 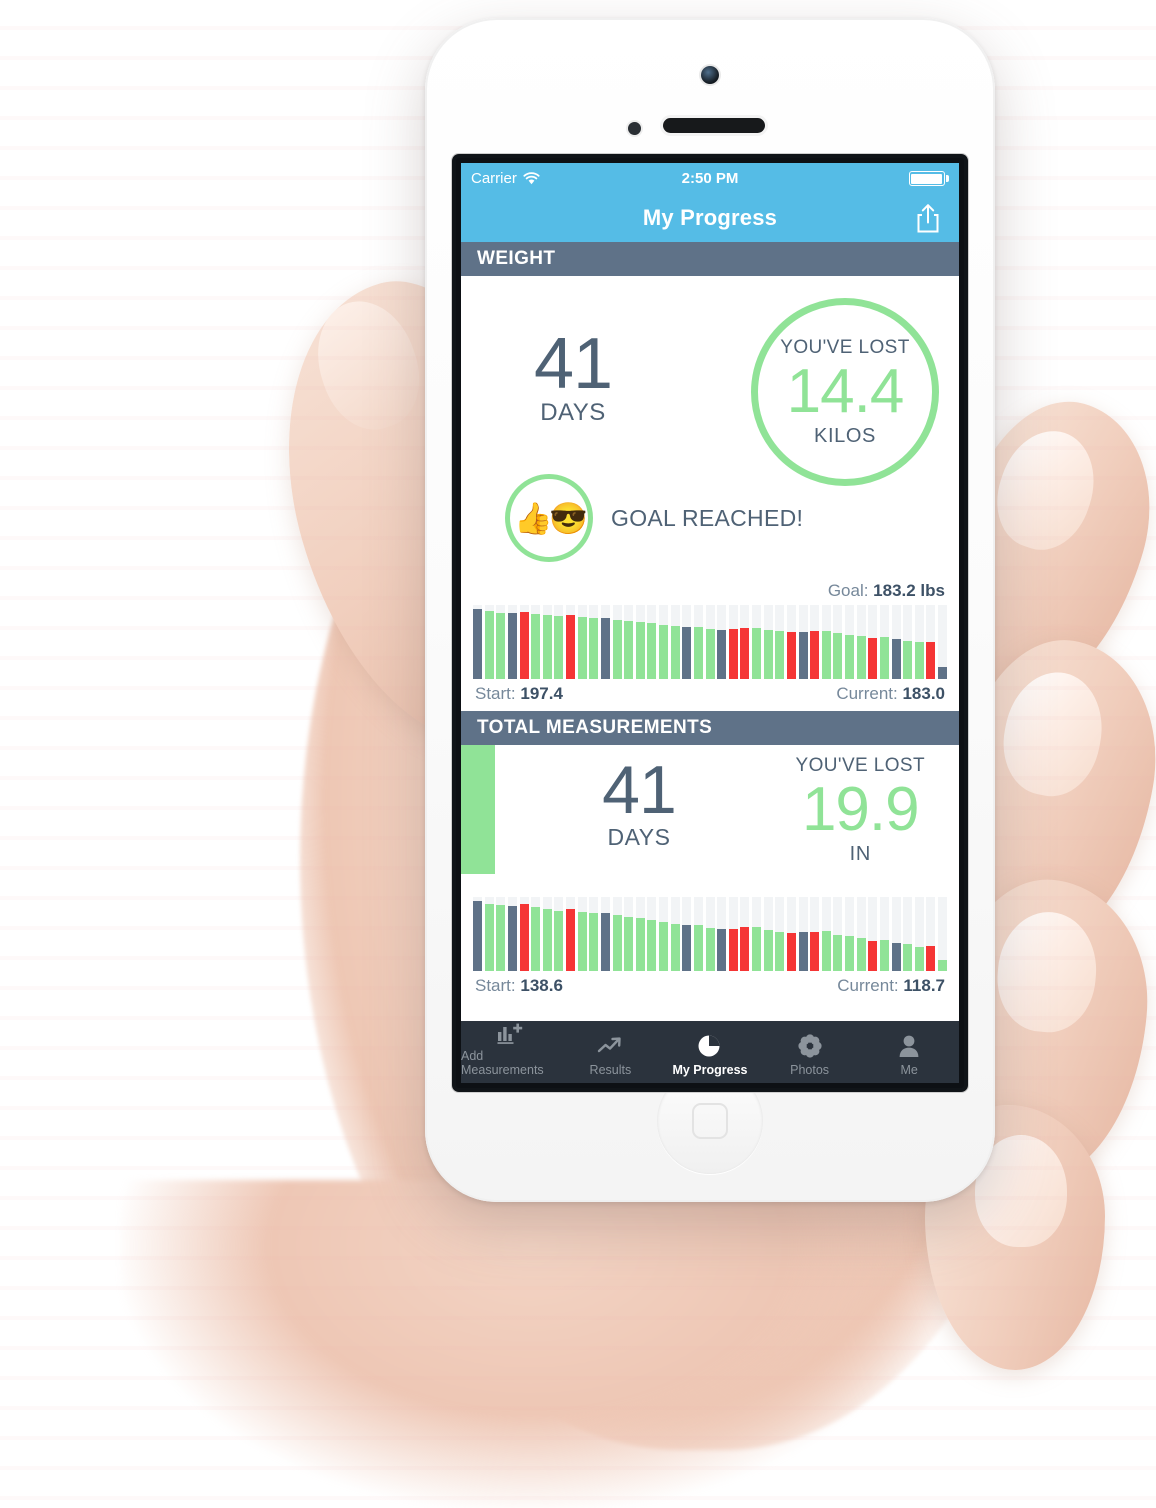 I want to click on measurements-start-value: 138.6, so click(x=541, y=985).